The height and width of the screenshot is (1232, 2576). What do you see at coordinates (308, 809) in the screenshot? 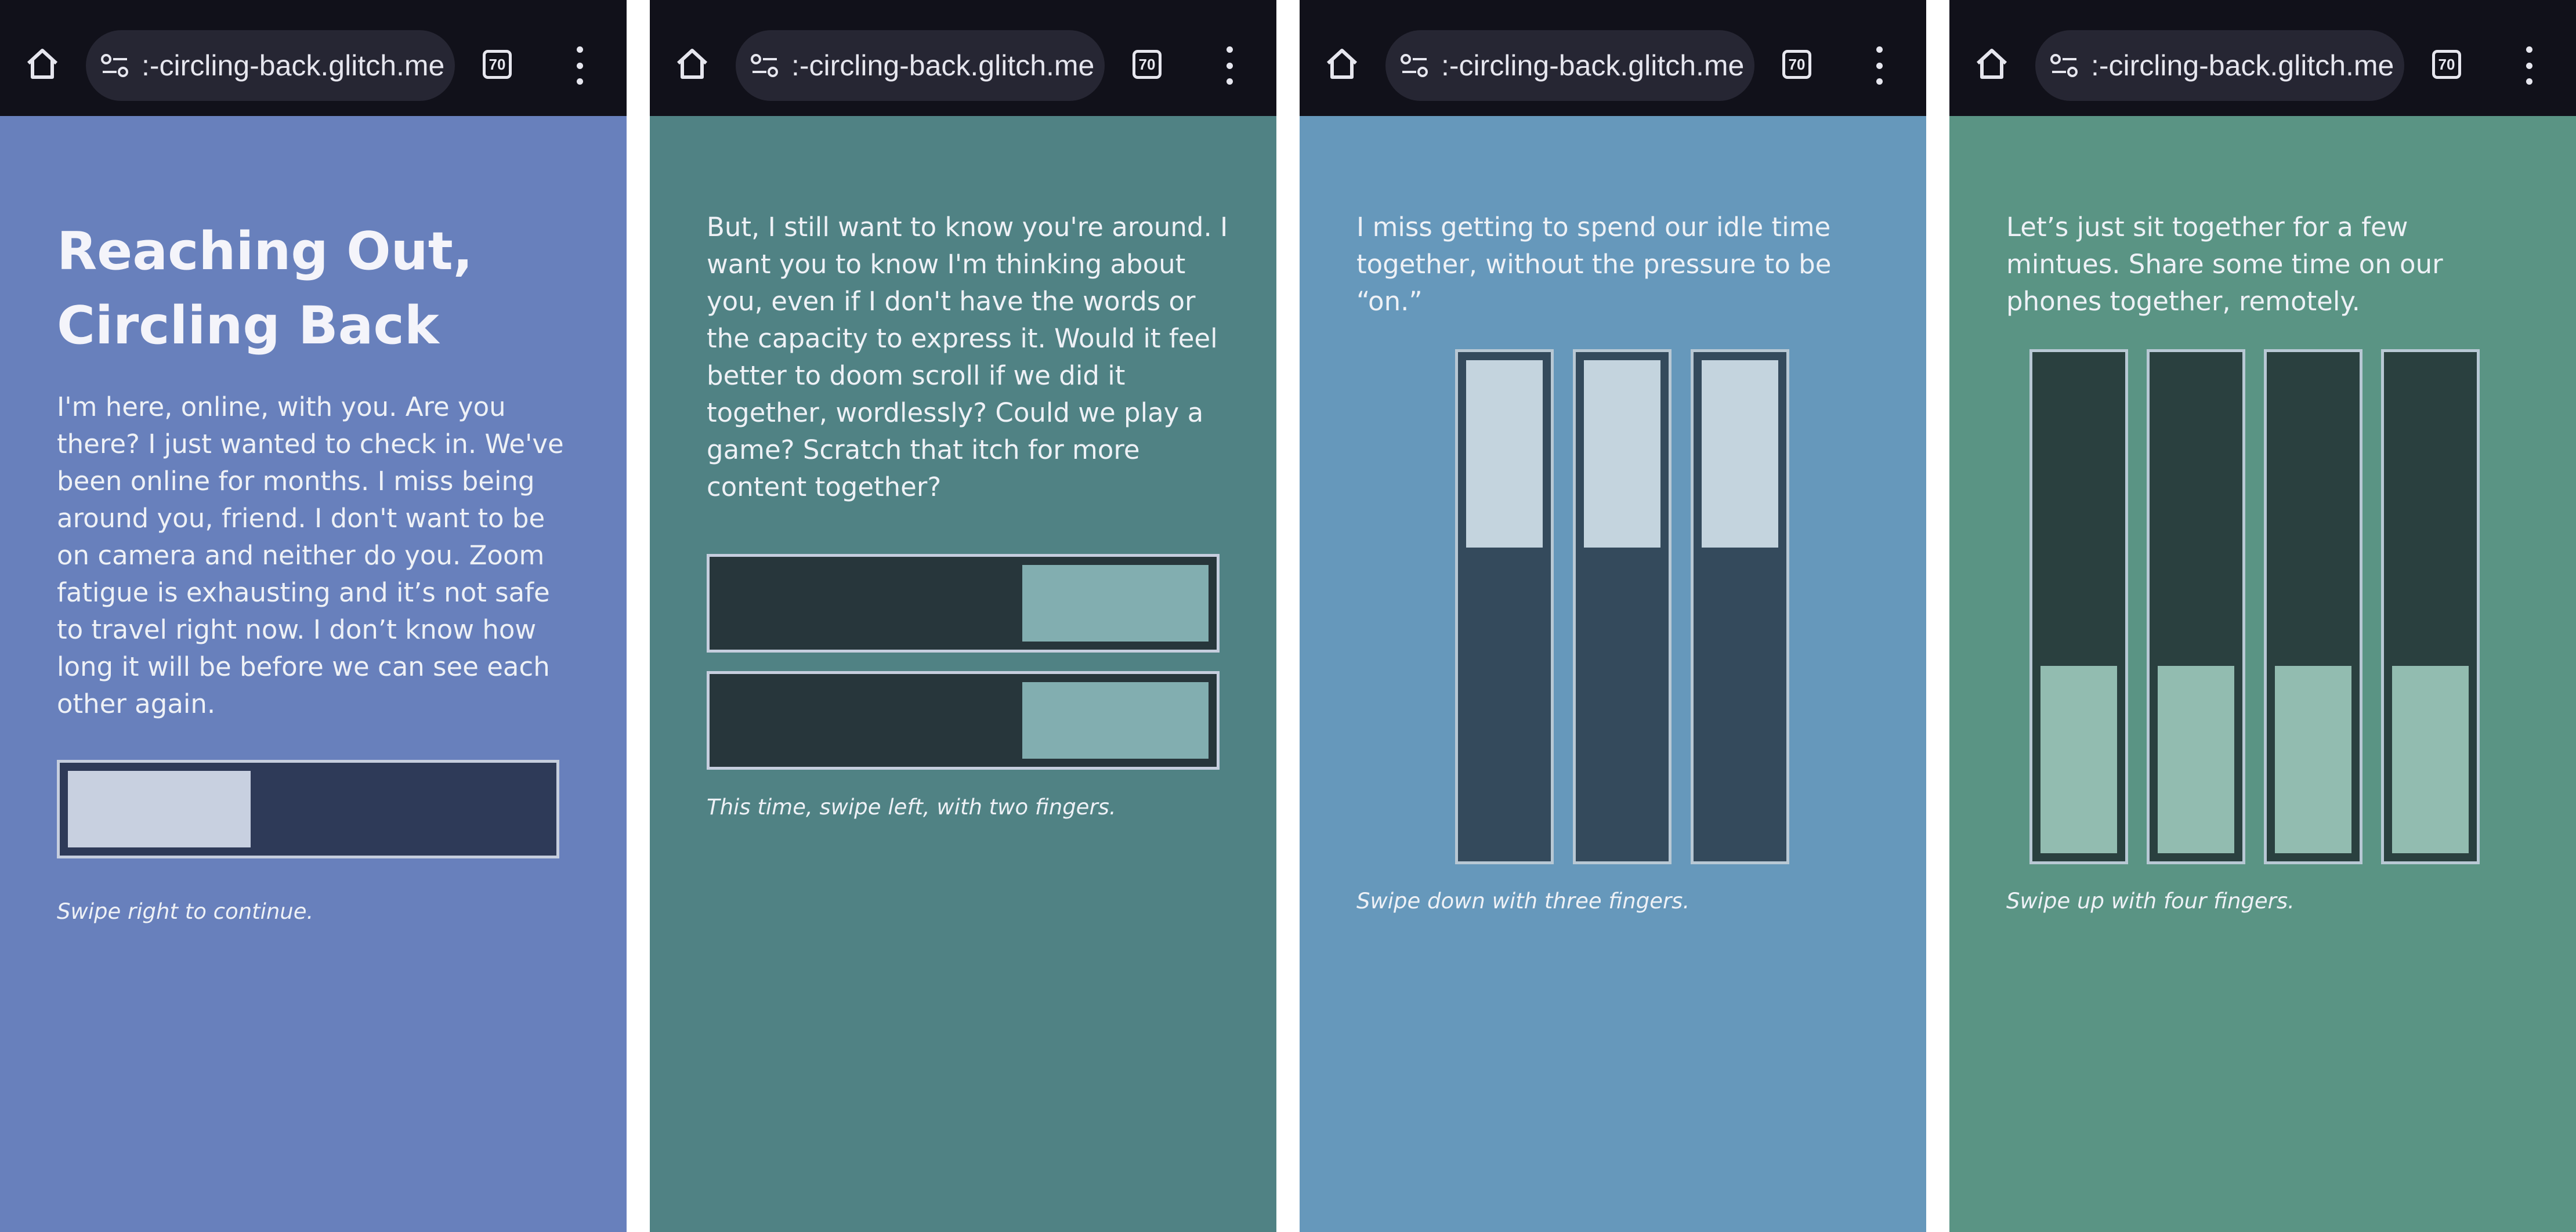
I see `horizontal-slider` at bounding box center [308, 809].